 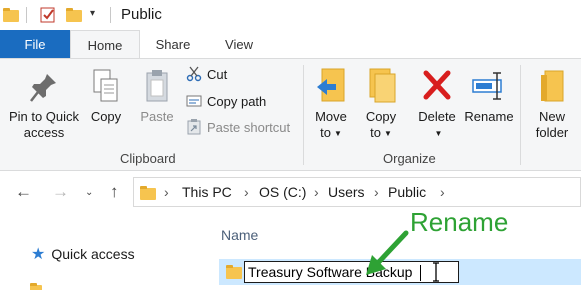 What do you see at coordinates (89, 192) in the screenshot?
I see `recent-locations-icon: ⌄` at bounding box center [89, 192].